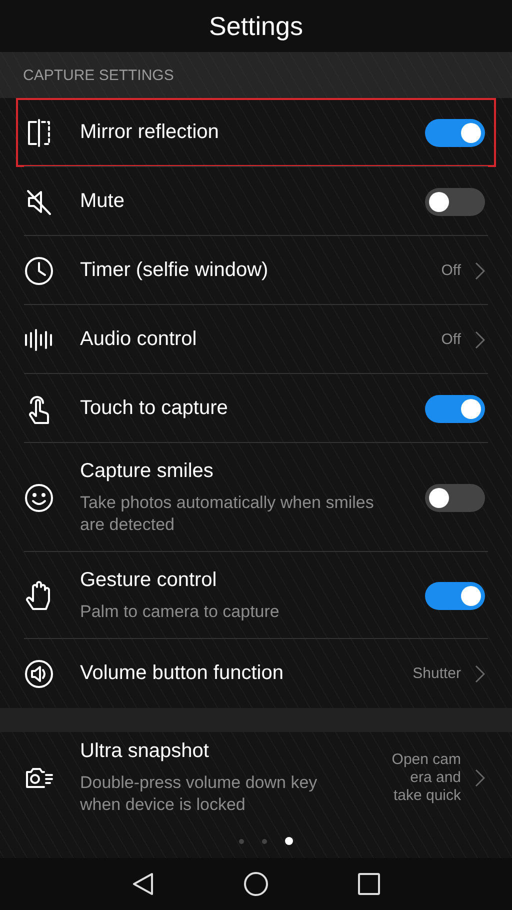 The image size is (512, 910). I want to click on settings-row: Gesture control Palm to camera to capture, so click(256, 595).